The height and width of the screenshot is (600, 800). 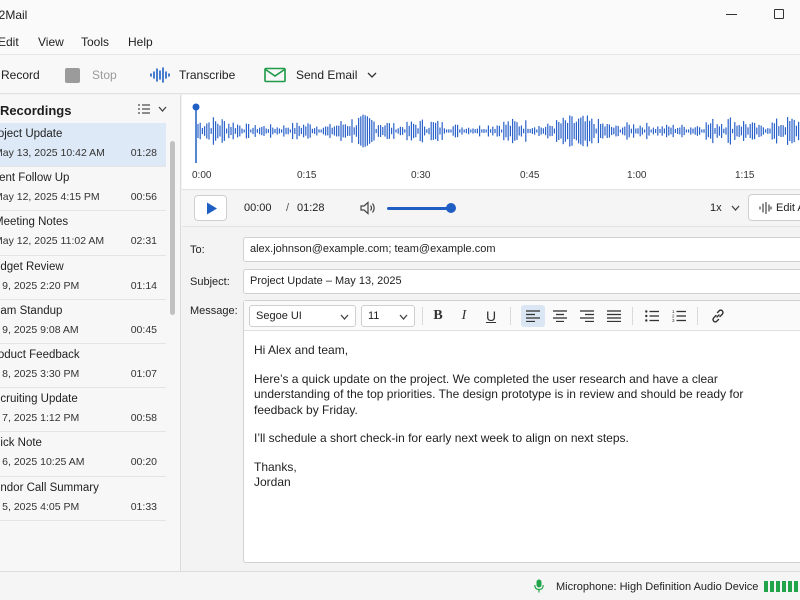 What do you see at coordinates (774, 207) in the screenshot?
I see `edit-audio-button: Edit A` at bounding box center [774, 207].